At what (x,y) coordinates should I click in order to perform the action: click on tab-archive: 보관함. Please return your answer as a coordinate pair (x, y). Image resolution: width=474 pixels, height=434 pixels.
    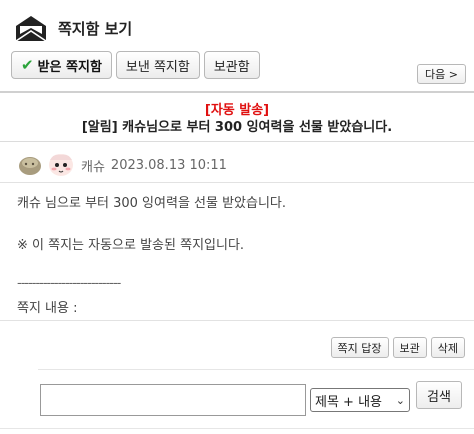
    Looking at the image, I should click on (231, 65).